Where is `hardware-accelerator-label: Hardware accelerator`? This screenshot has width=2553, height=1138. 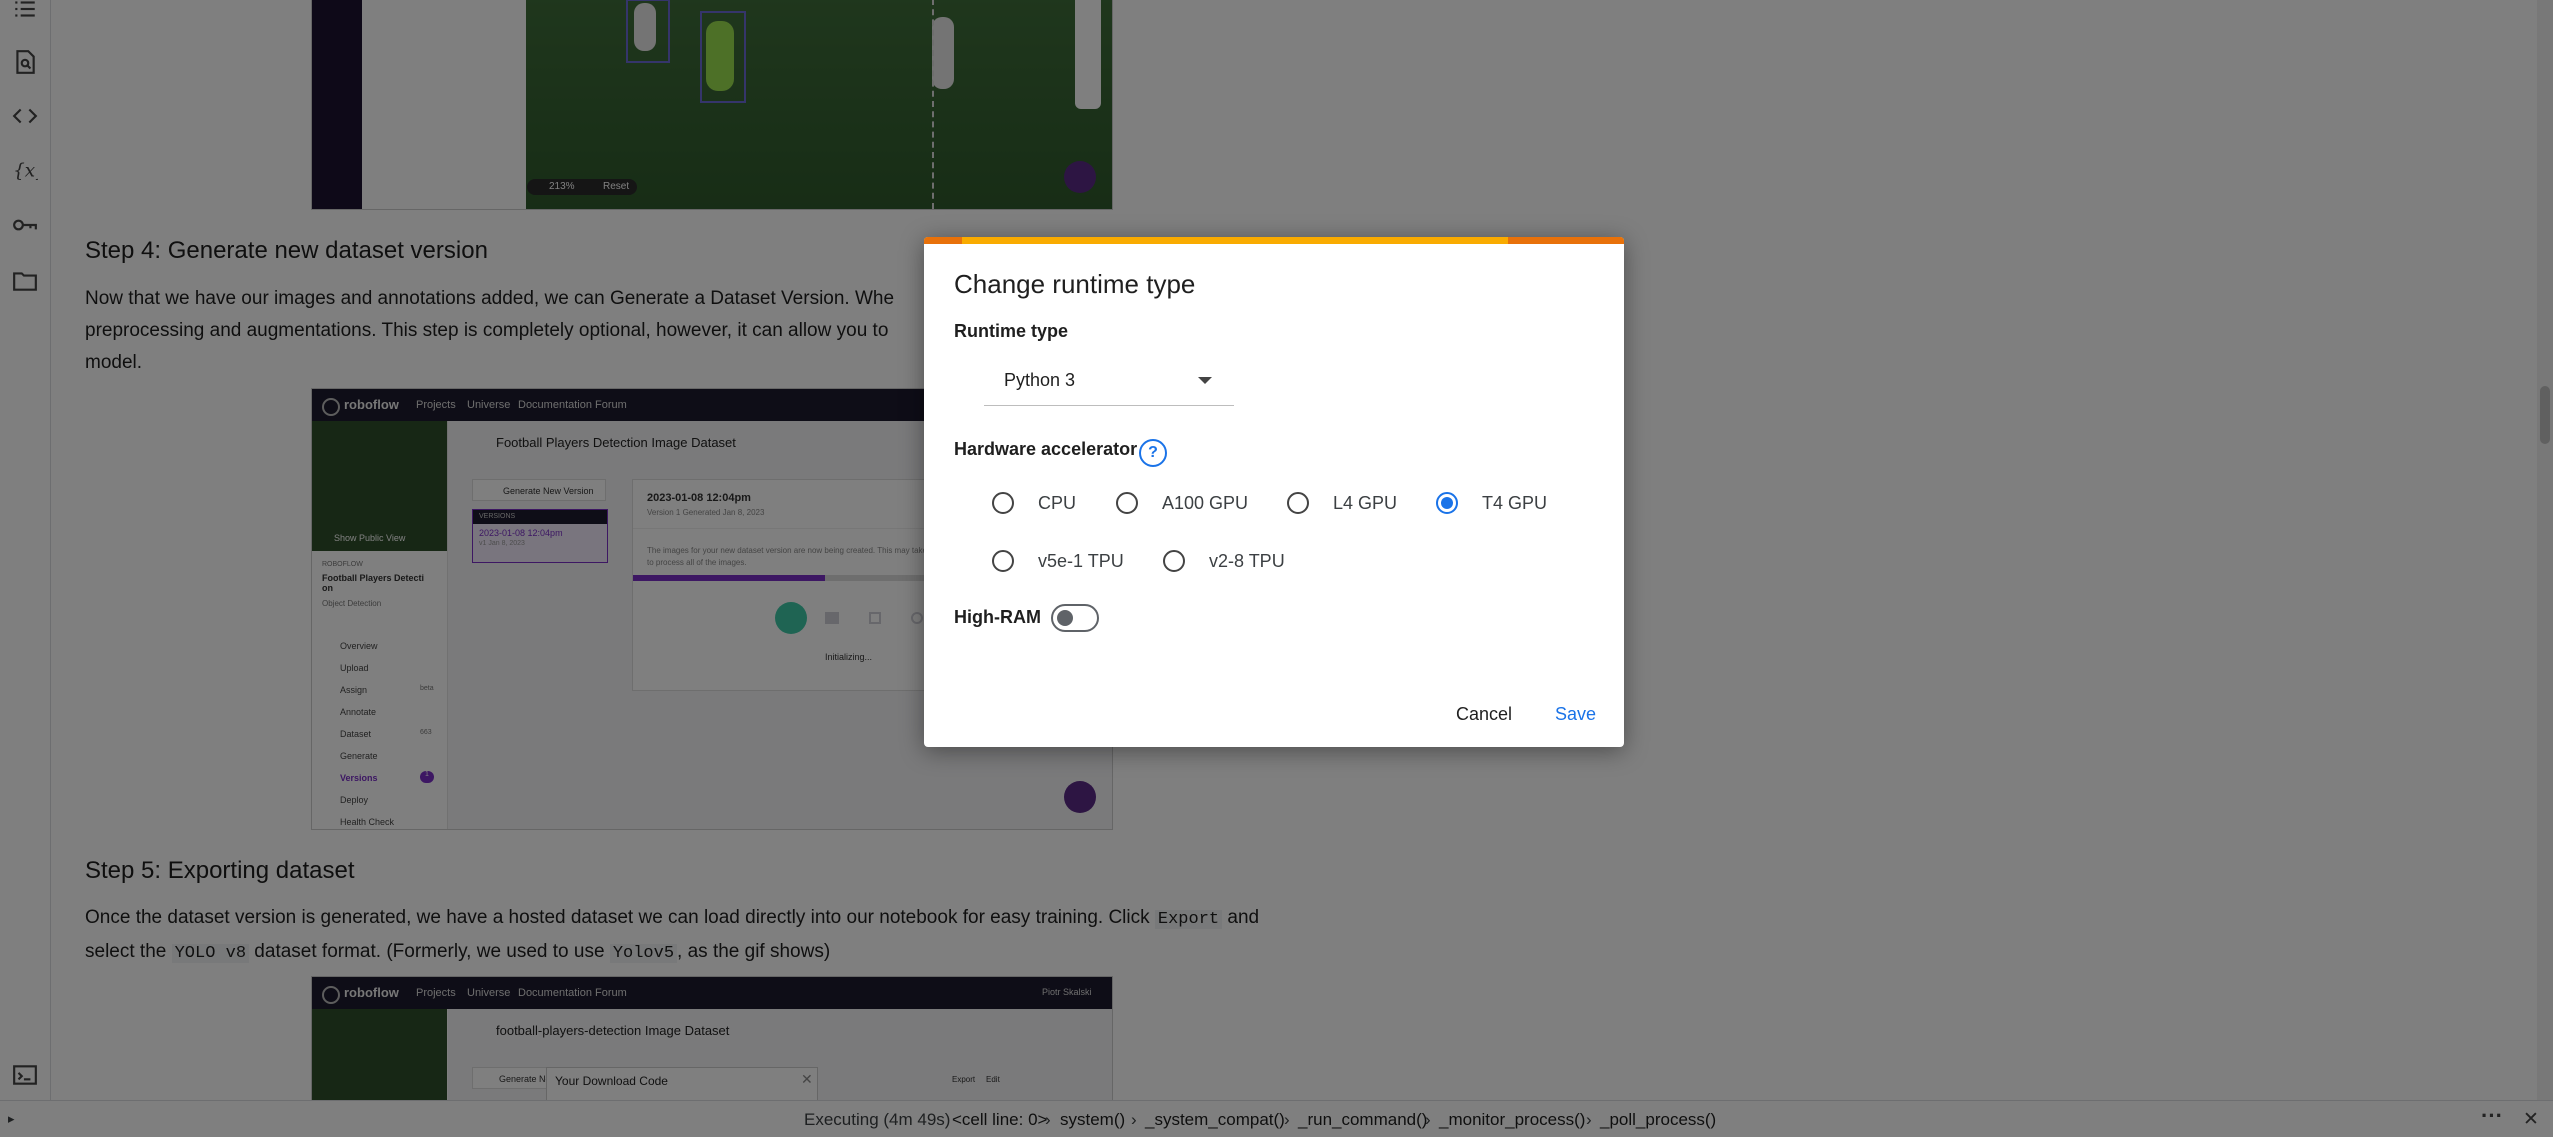
hardware-accelerator-label: Hardware accelerator is located at coordinates (1046, 449).